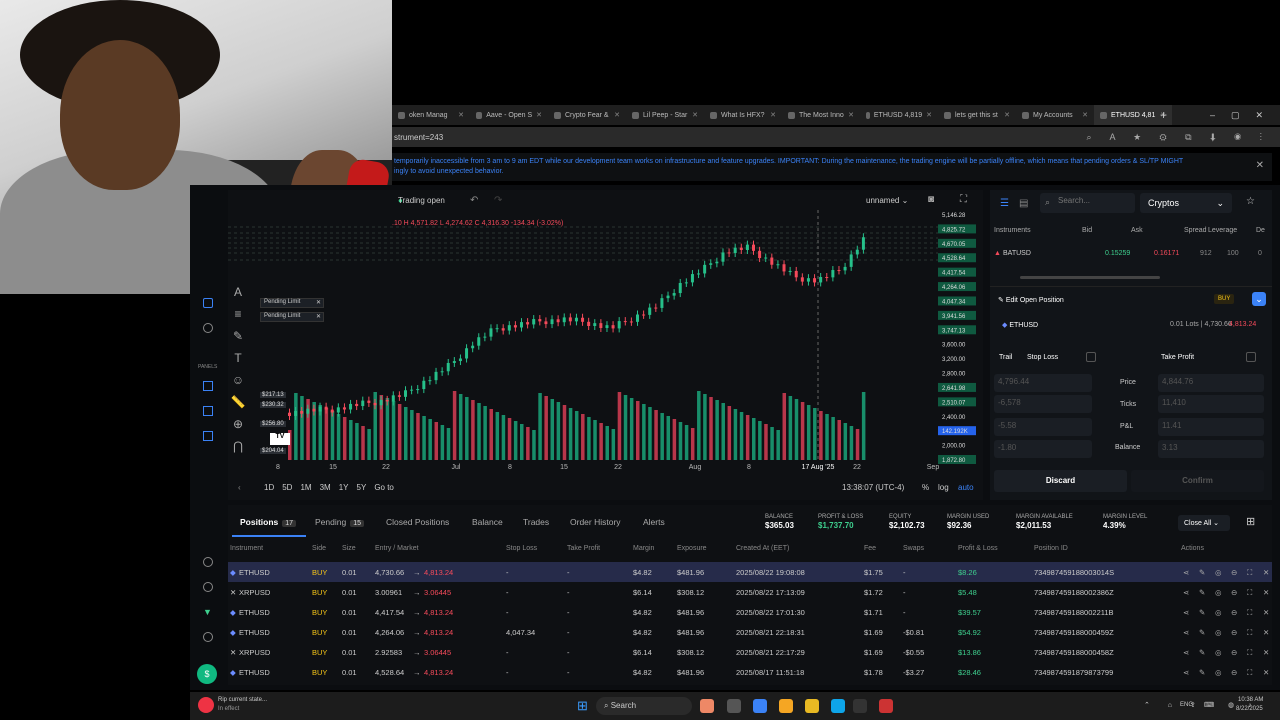  I want to click on timeframe-button: 5Y, so click(362, 487).